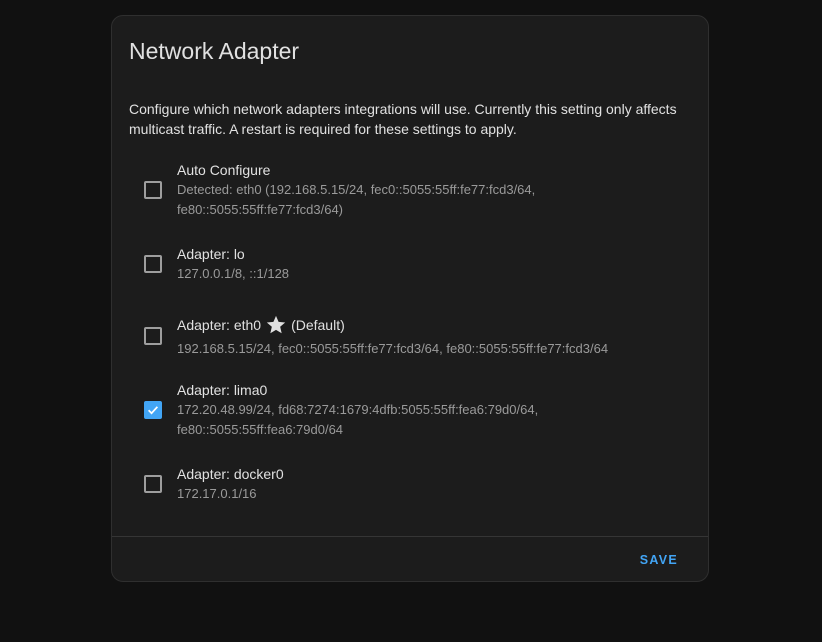 The width and height of the screenshot is (822, 642). Describe the element at coordinates (276, 324) in the screenshot. I see `star-icon` at that location.